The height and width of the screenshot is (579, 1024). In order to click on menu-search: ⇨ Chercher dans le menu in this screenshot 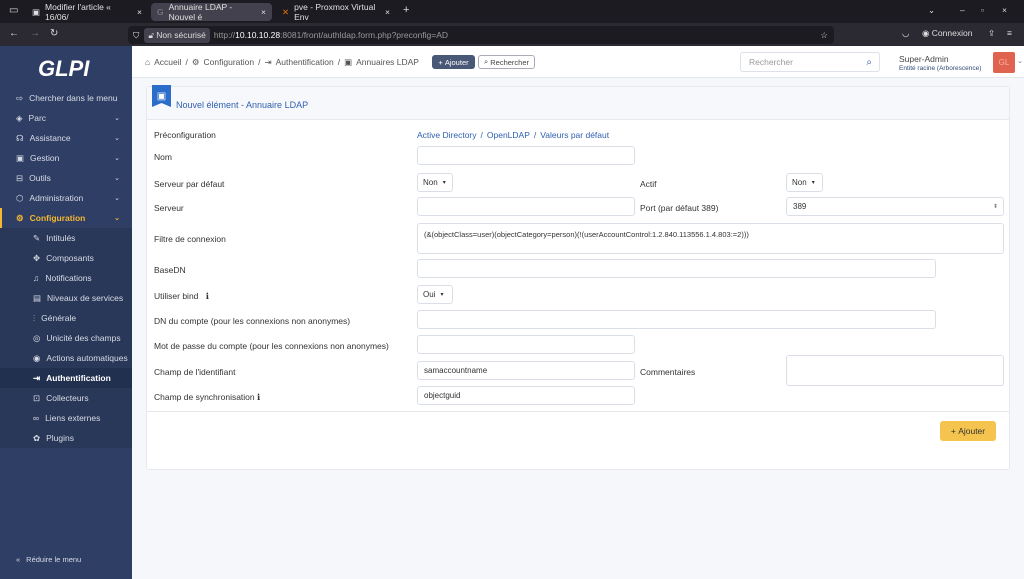, I will do `click(66, 98)`.